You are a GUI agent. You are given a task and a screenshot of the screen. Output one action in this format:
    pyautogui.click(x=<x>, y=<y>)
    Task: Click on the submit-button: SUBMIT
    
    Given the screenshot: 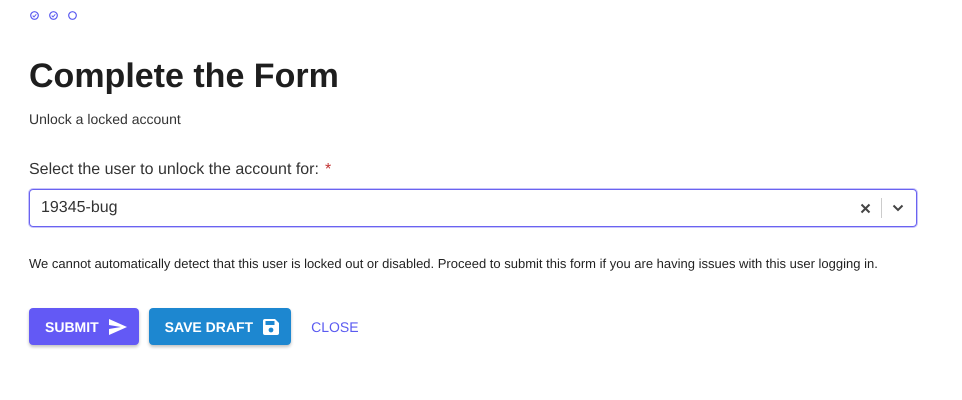 What is the action you would take?
    pyautogui.click(x=84, y=326)
    